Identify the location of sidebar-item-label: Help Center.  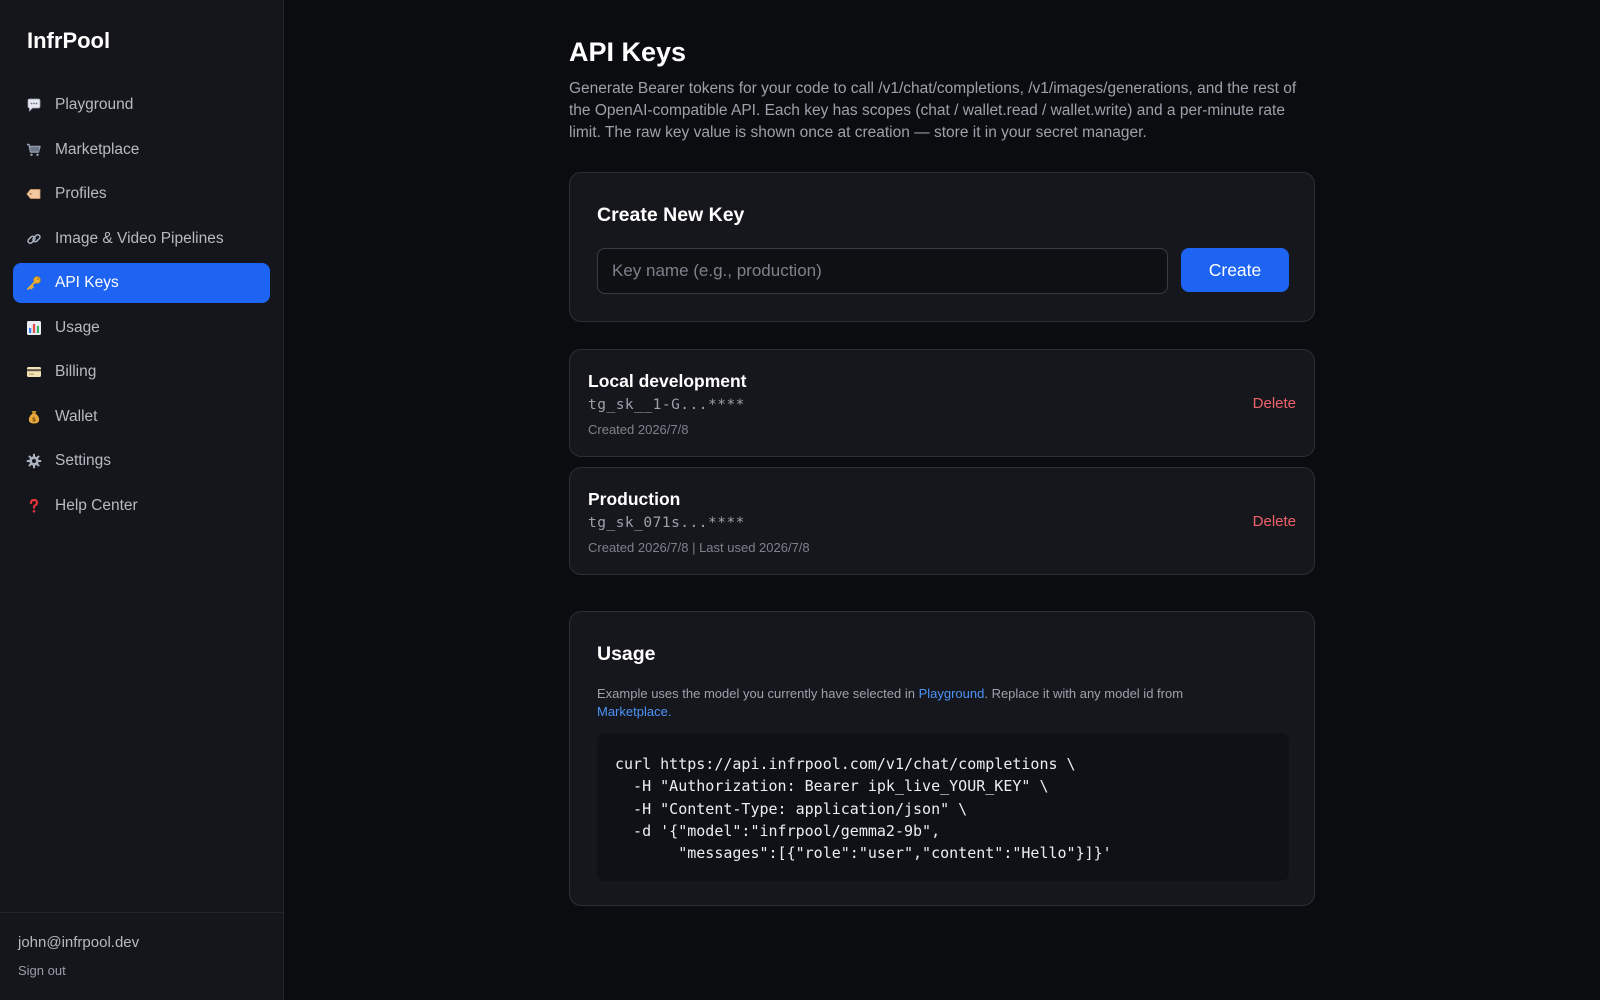
(96, 505).